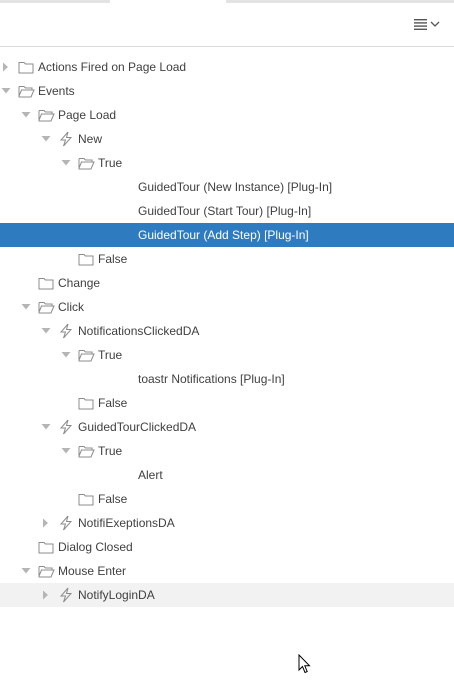  Describe the element at coordinates (211, 379) in the screenshot. I see `tree-node-label: toastr Notifications [Plug-In]` at that location.